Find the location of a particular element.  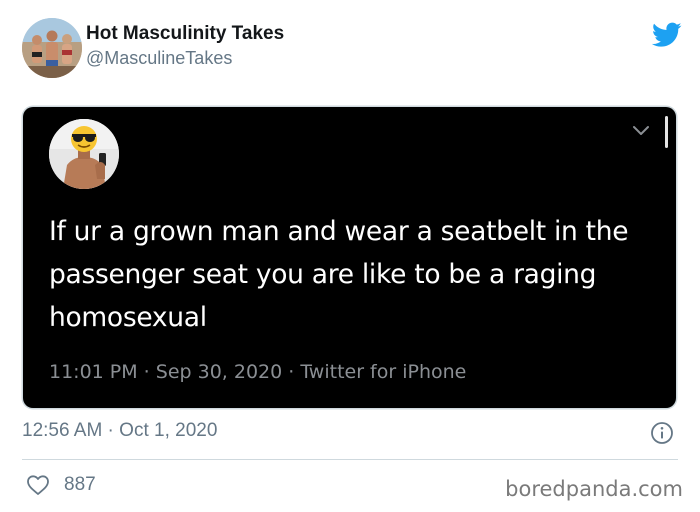

info-icon is located at coordinates (662, 433).